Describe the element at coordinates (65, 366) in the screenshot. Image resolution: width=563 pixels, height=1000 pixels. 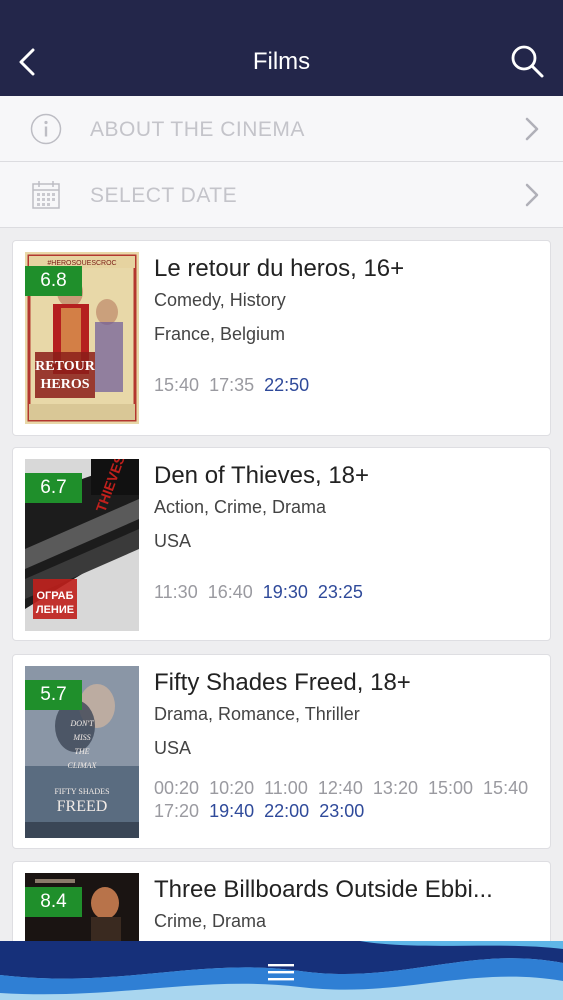
I see `svg-text: RETOUR` at that location.